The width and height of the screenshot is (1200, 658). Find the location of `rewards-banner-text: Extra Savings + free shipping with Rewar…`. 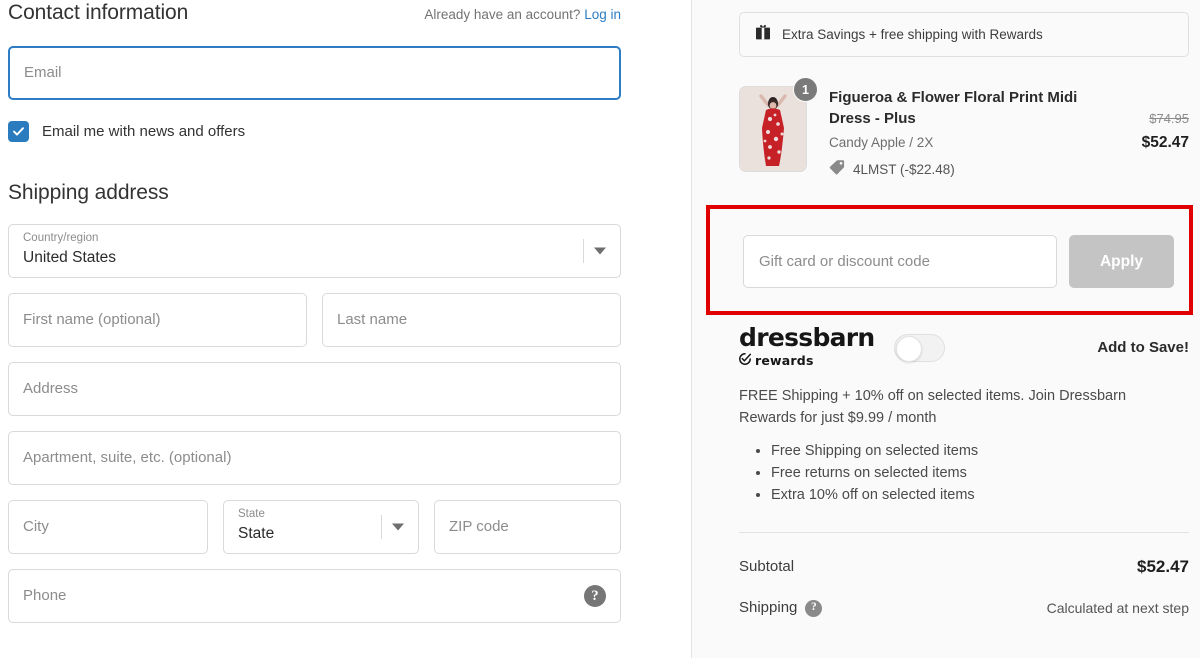

rewards-banner-text: Extra Savings + free shipping with Rewar… is located at coordinates (912, 34).